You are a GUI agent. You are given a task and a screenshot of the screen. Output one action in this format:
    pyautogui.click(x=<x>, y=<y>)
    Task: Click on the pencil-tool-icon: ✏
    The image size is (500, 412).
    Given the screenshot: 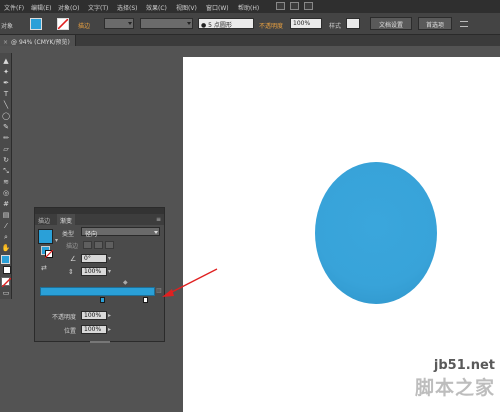 What is the action you would take?
    pyautogui.click(x=6, y=138)
    